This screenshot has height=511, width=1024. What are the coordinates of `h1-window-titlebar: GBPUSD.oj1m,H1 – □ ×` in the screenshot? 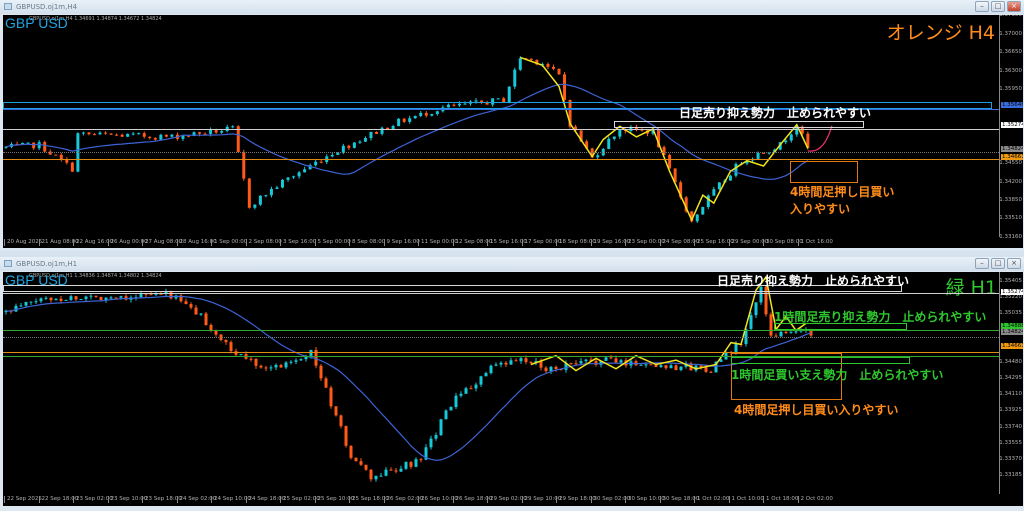 It's located at (512, 264).